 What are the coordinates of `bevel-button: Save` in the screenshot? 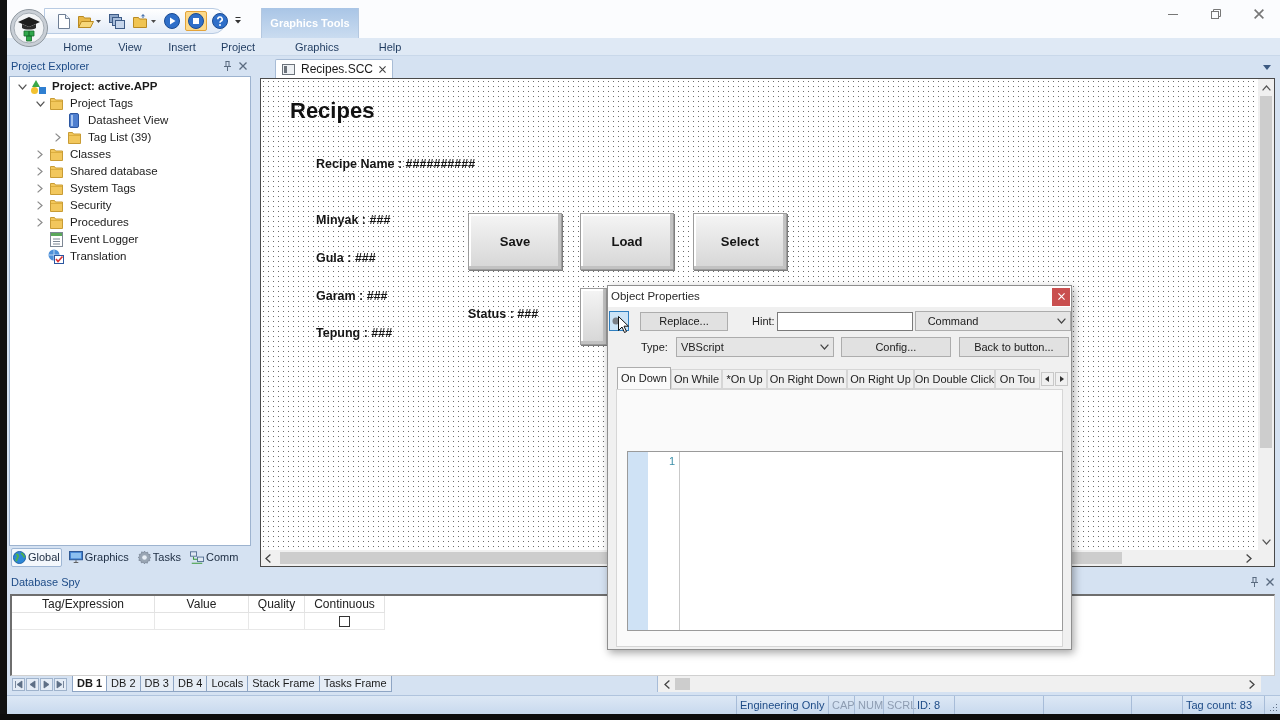 It's located at (515, 241).